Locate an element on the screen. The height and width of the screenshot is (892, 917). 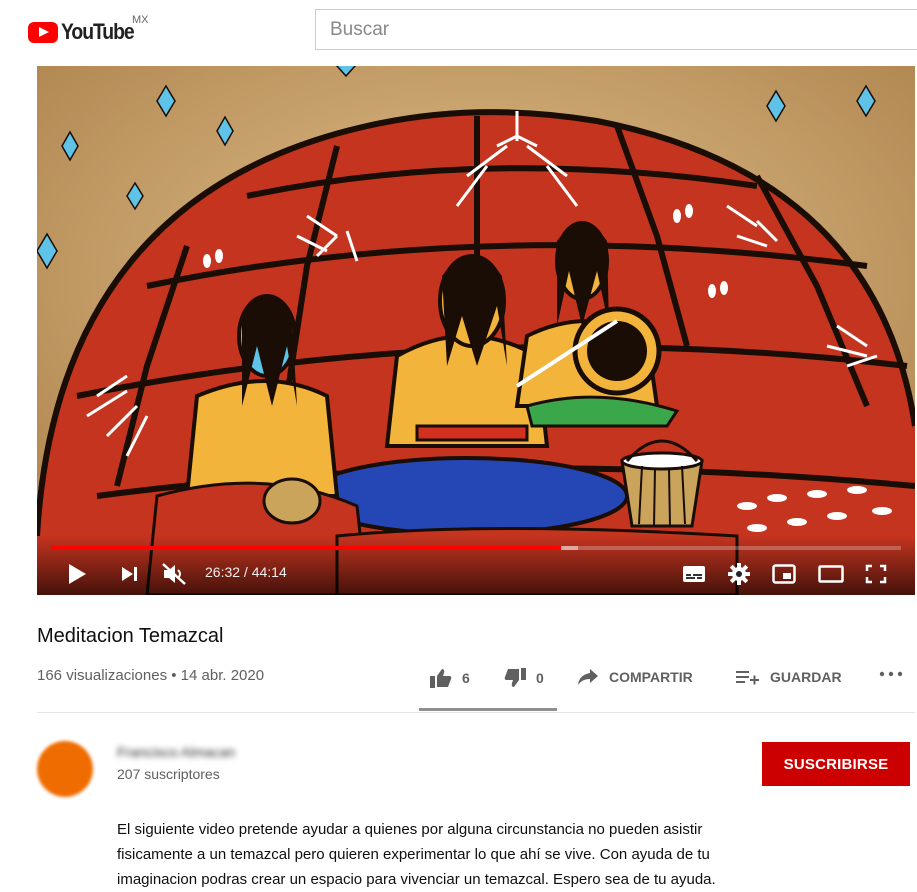
subtitles-icon is located at coordinates (694, 574).